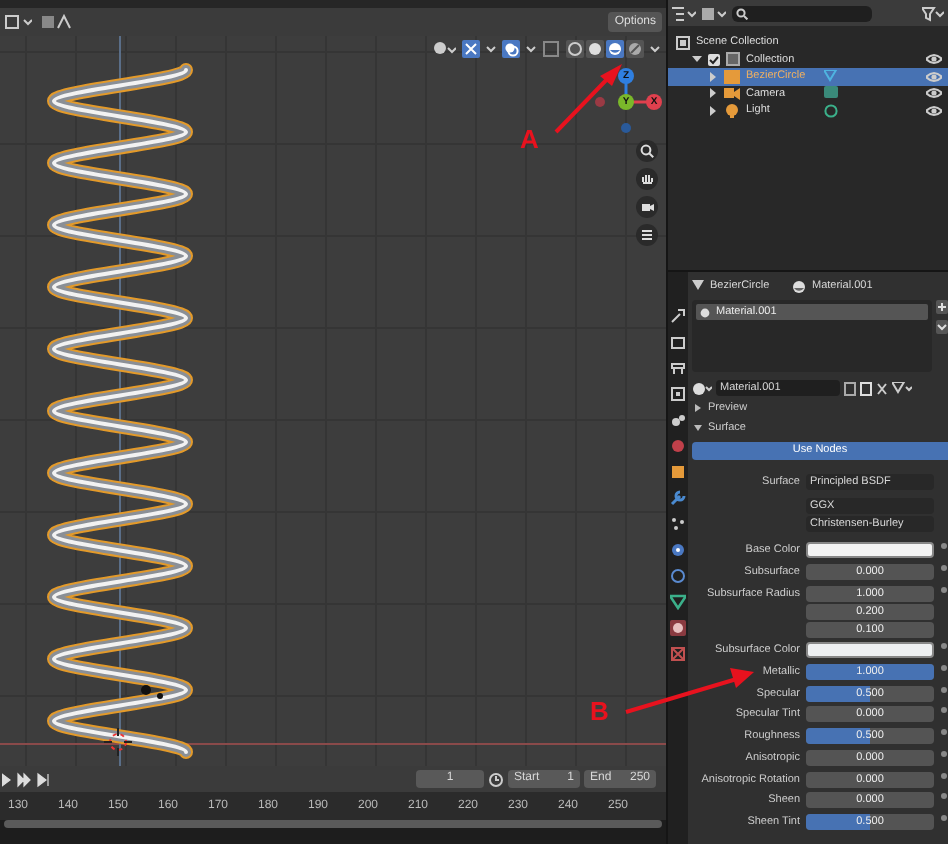 The image size is (948, 844). Describe the element at coordinates (678, 394) in the screenshot. I see `view-layer-icon` at that location.